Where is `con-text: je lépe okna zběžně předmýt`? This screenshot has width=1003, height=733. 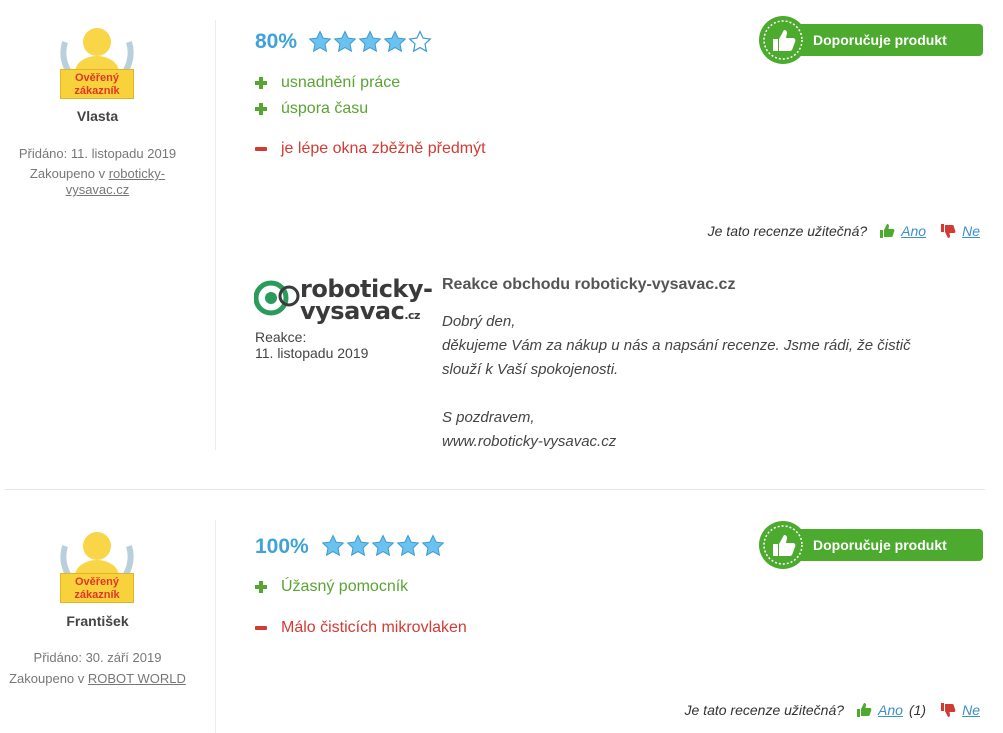
con-text: je lépe okna zběžně předmýt is located at coordinates (383, 148).